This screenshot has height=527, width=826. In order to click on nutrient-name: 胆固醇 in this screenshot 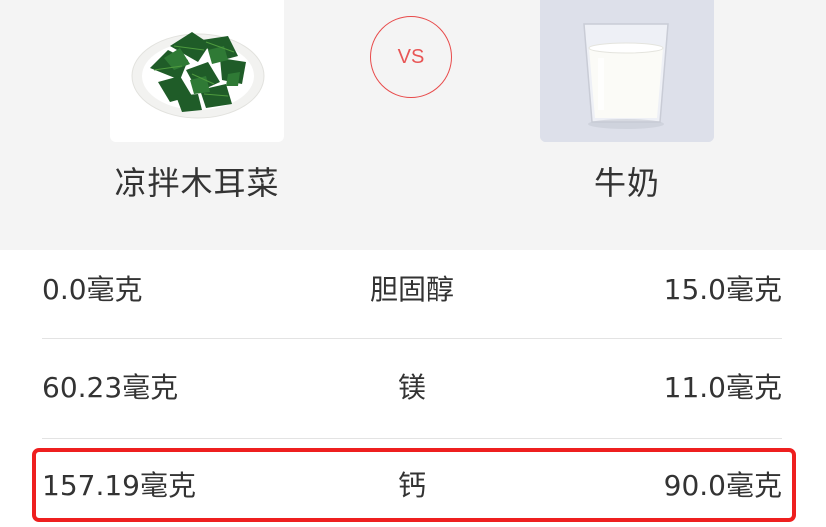, I will do `click(411, 289)`.